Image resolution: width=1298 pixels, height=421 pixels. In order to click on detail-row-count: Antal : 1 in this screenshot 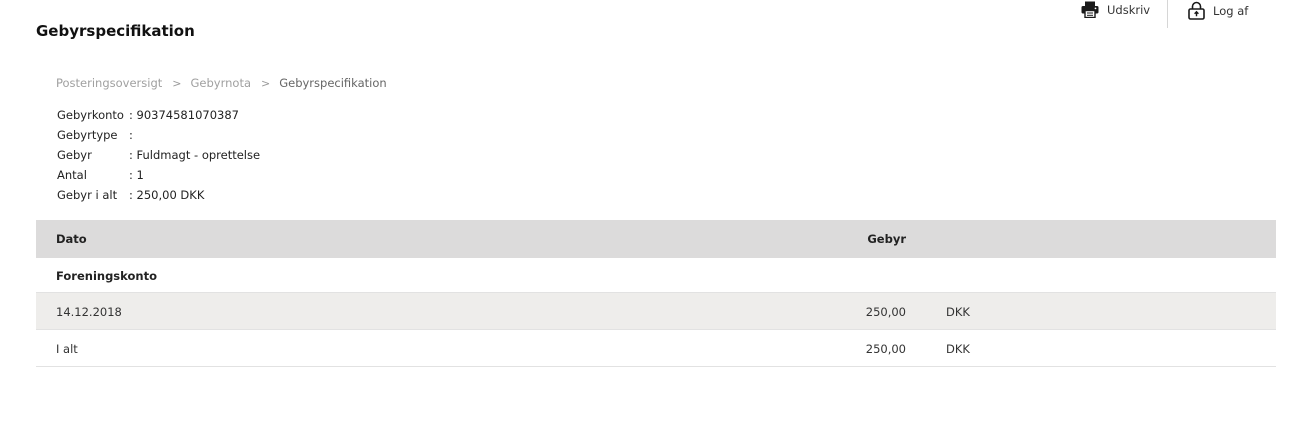, I will do `click(158, 177)`.